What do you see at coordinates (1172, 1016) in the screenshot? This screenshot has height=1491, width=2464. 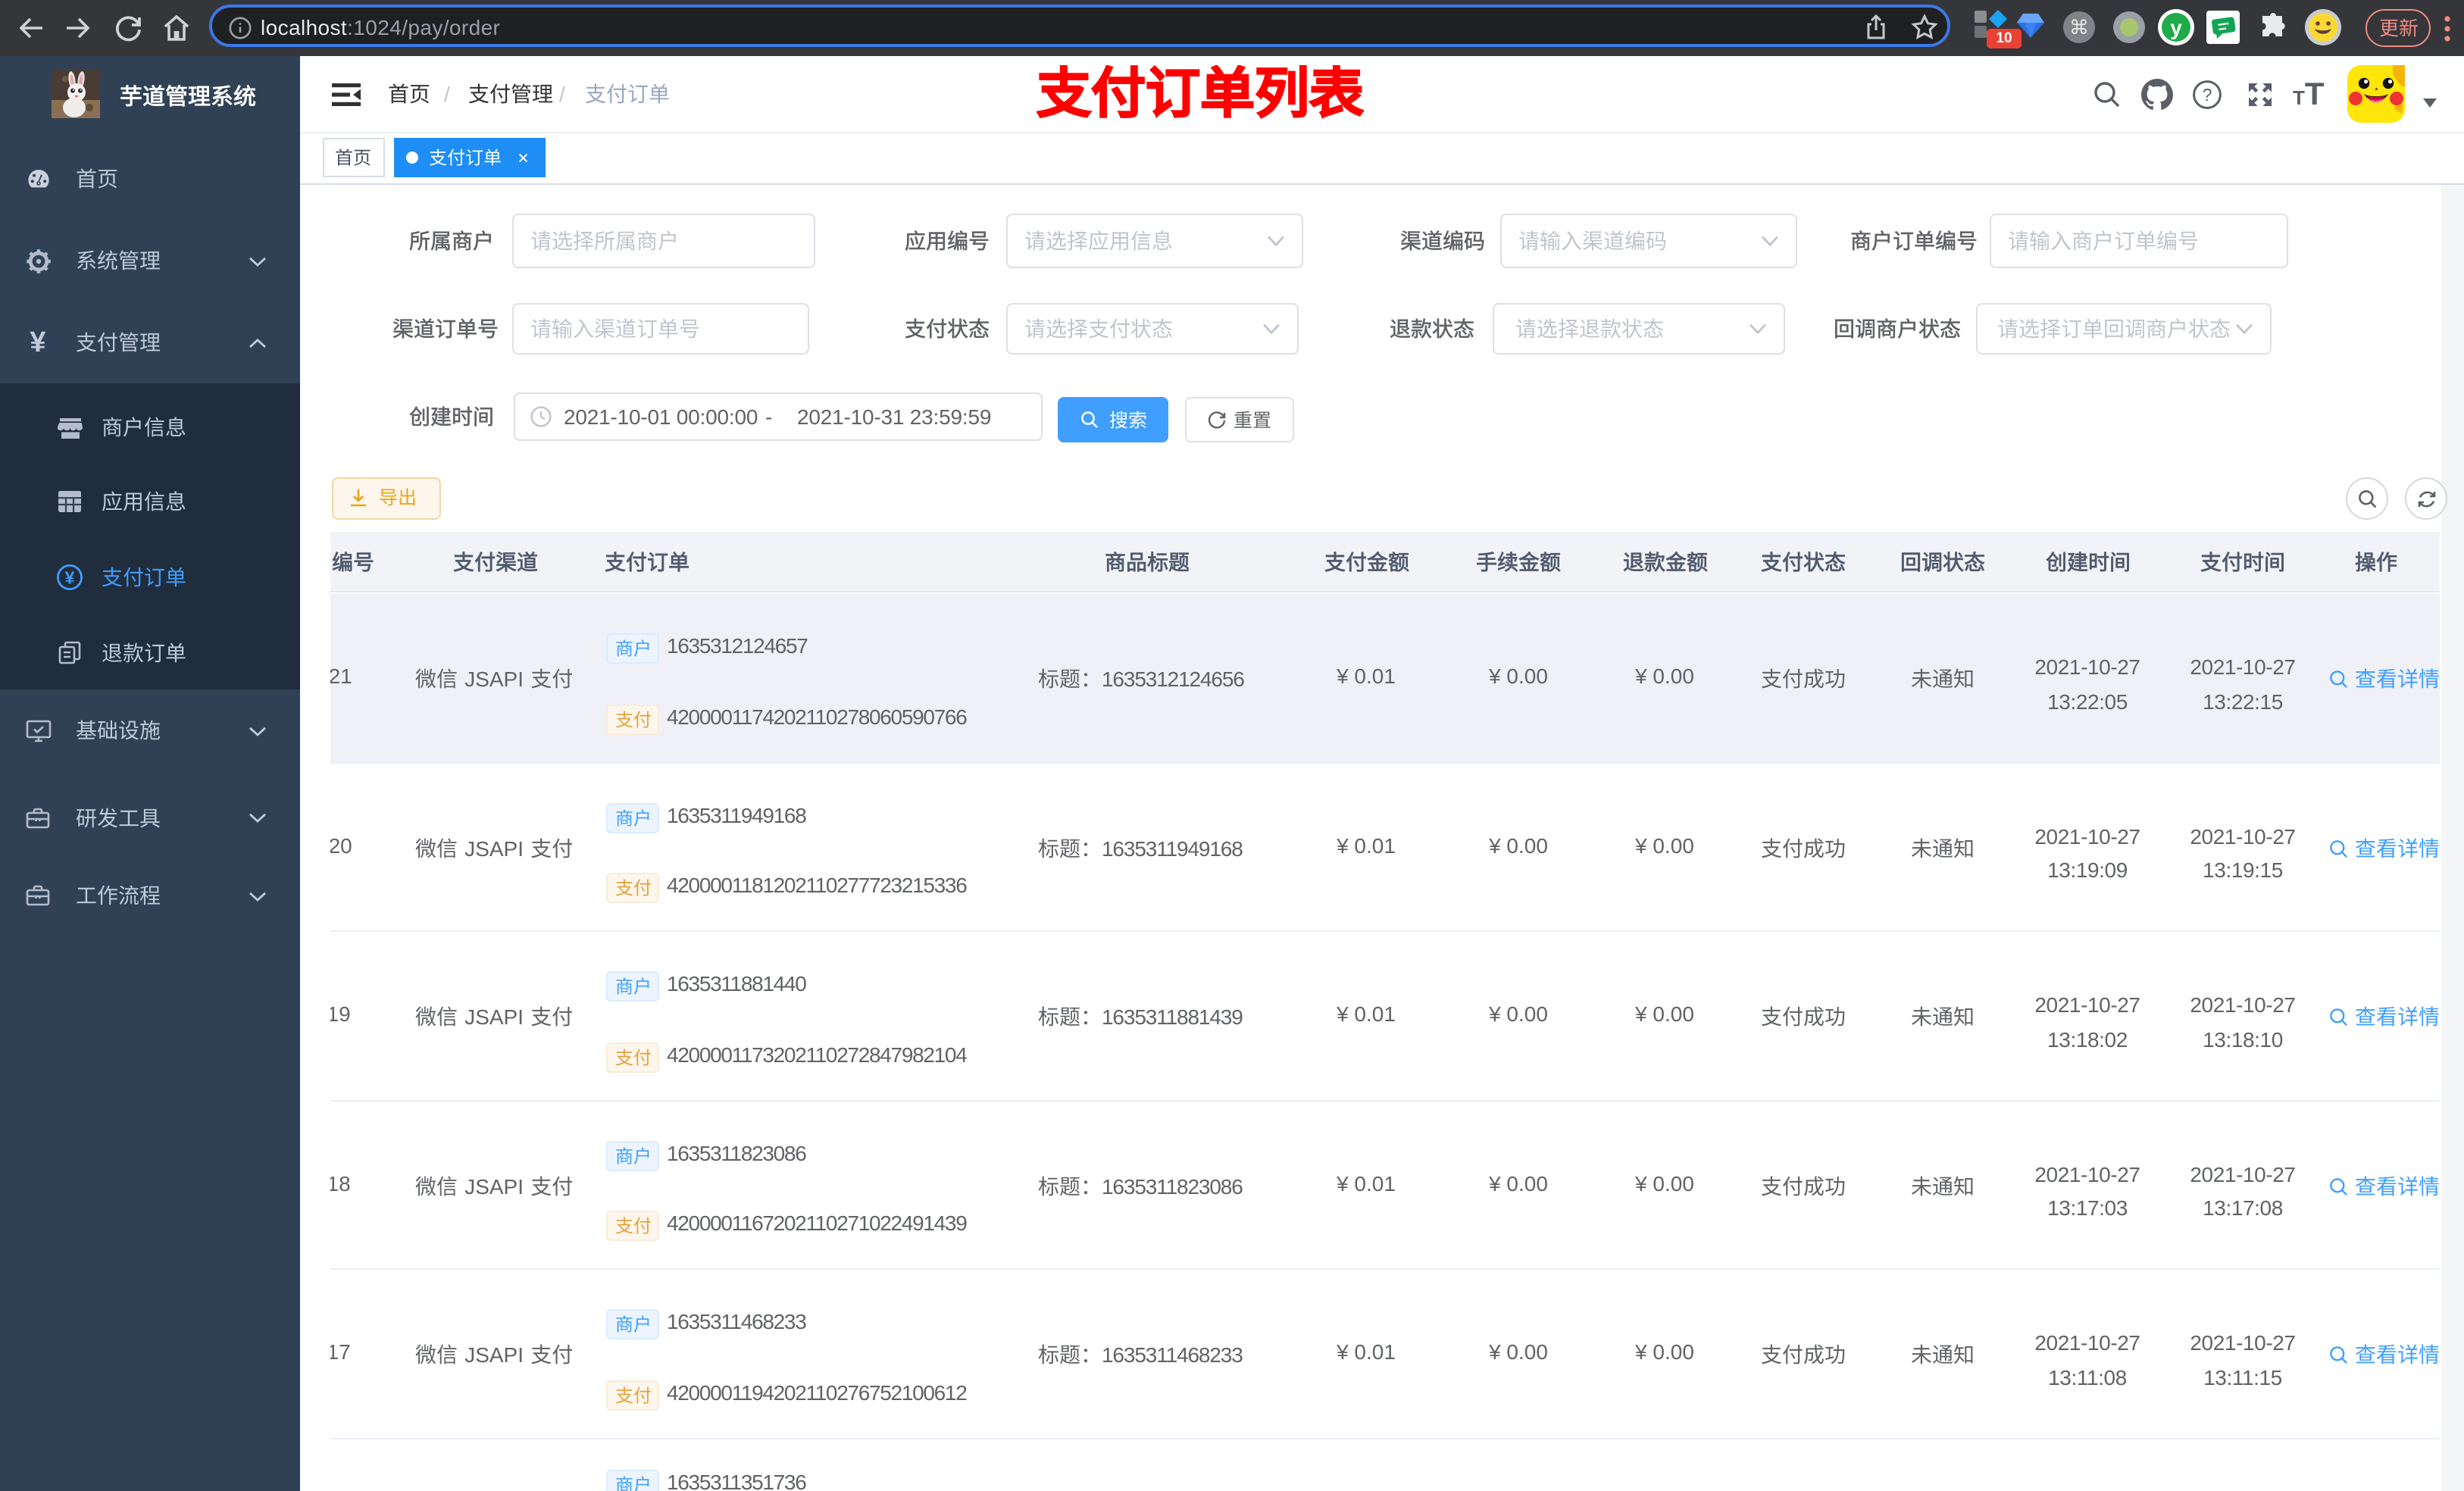 I see `svg-text: 1635311881439` at bounding box center [1172, 1016].